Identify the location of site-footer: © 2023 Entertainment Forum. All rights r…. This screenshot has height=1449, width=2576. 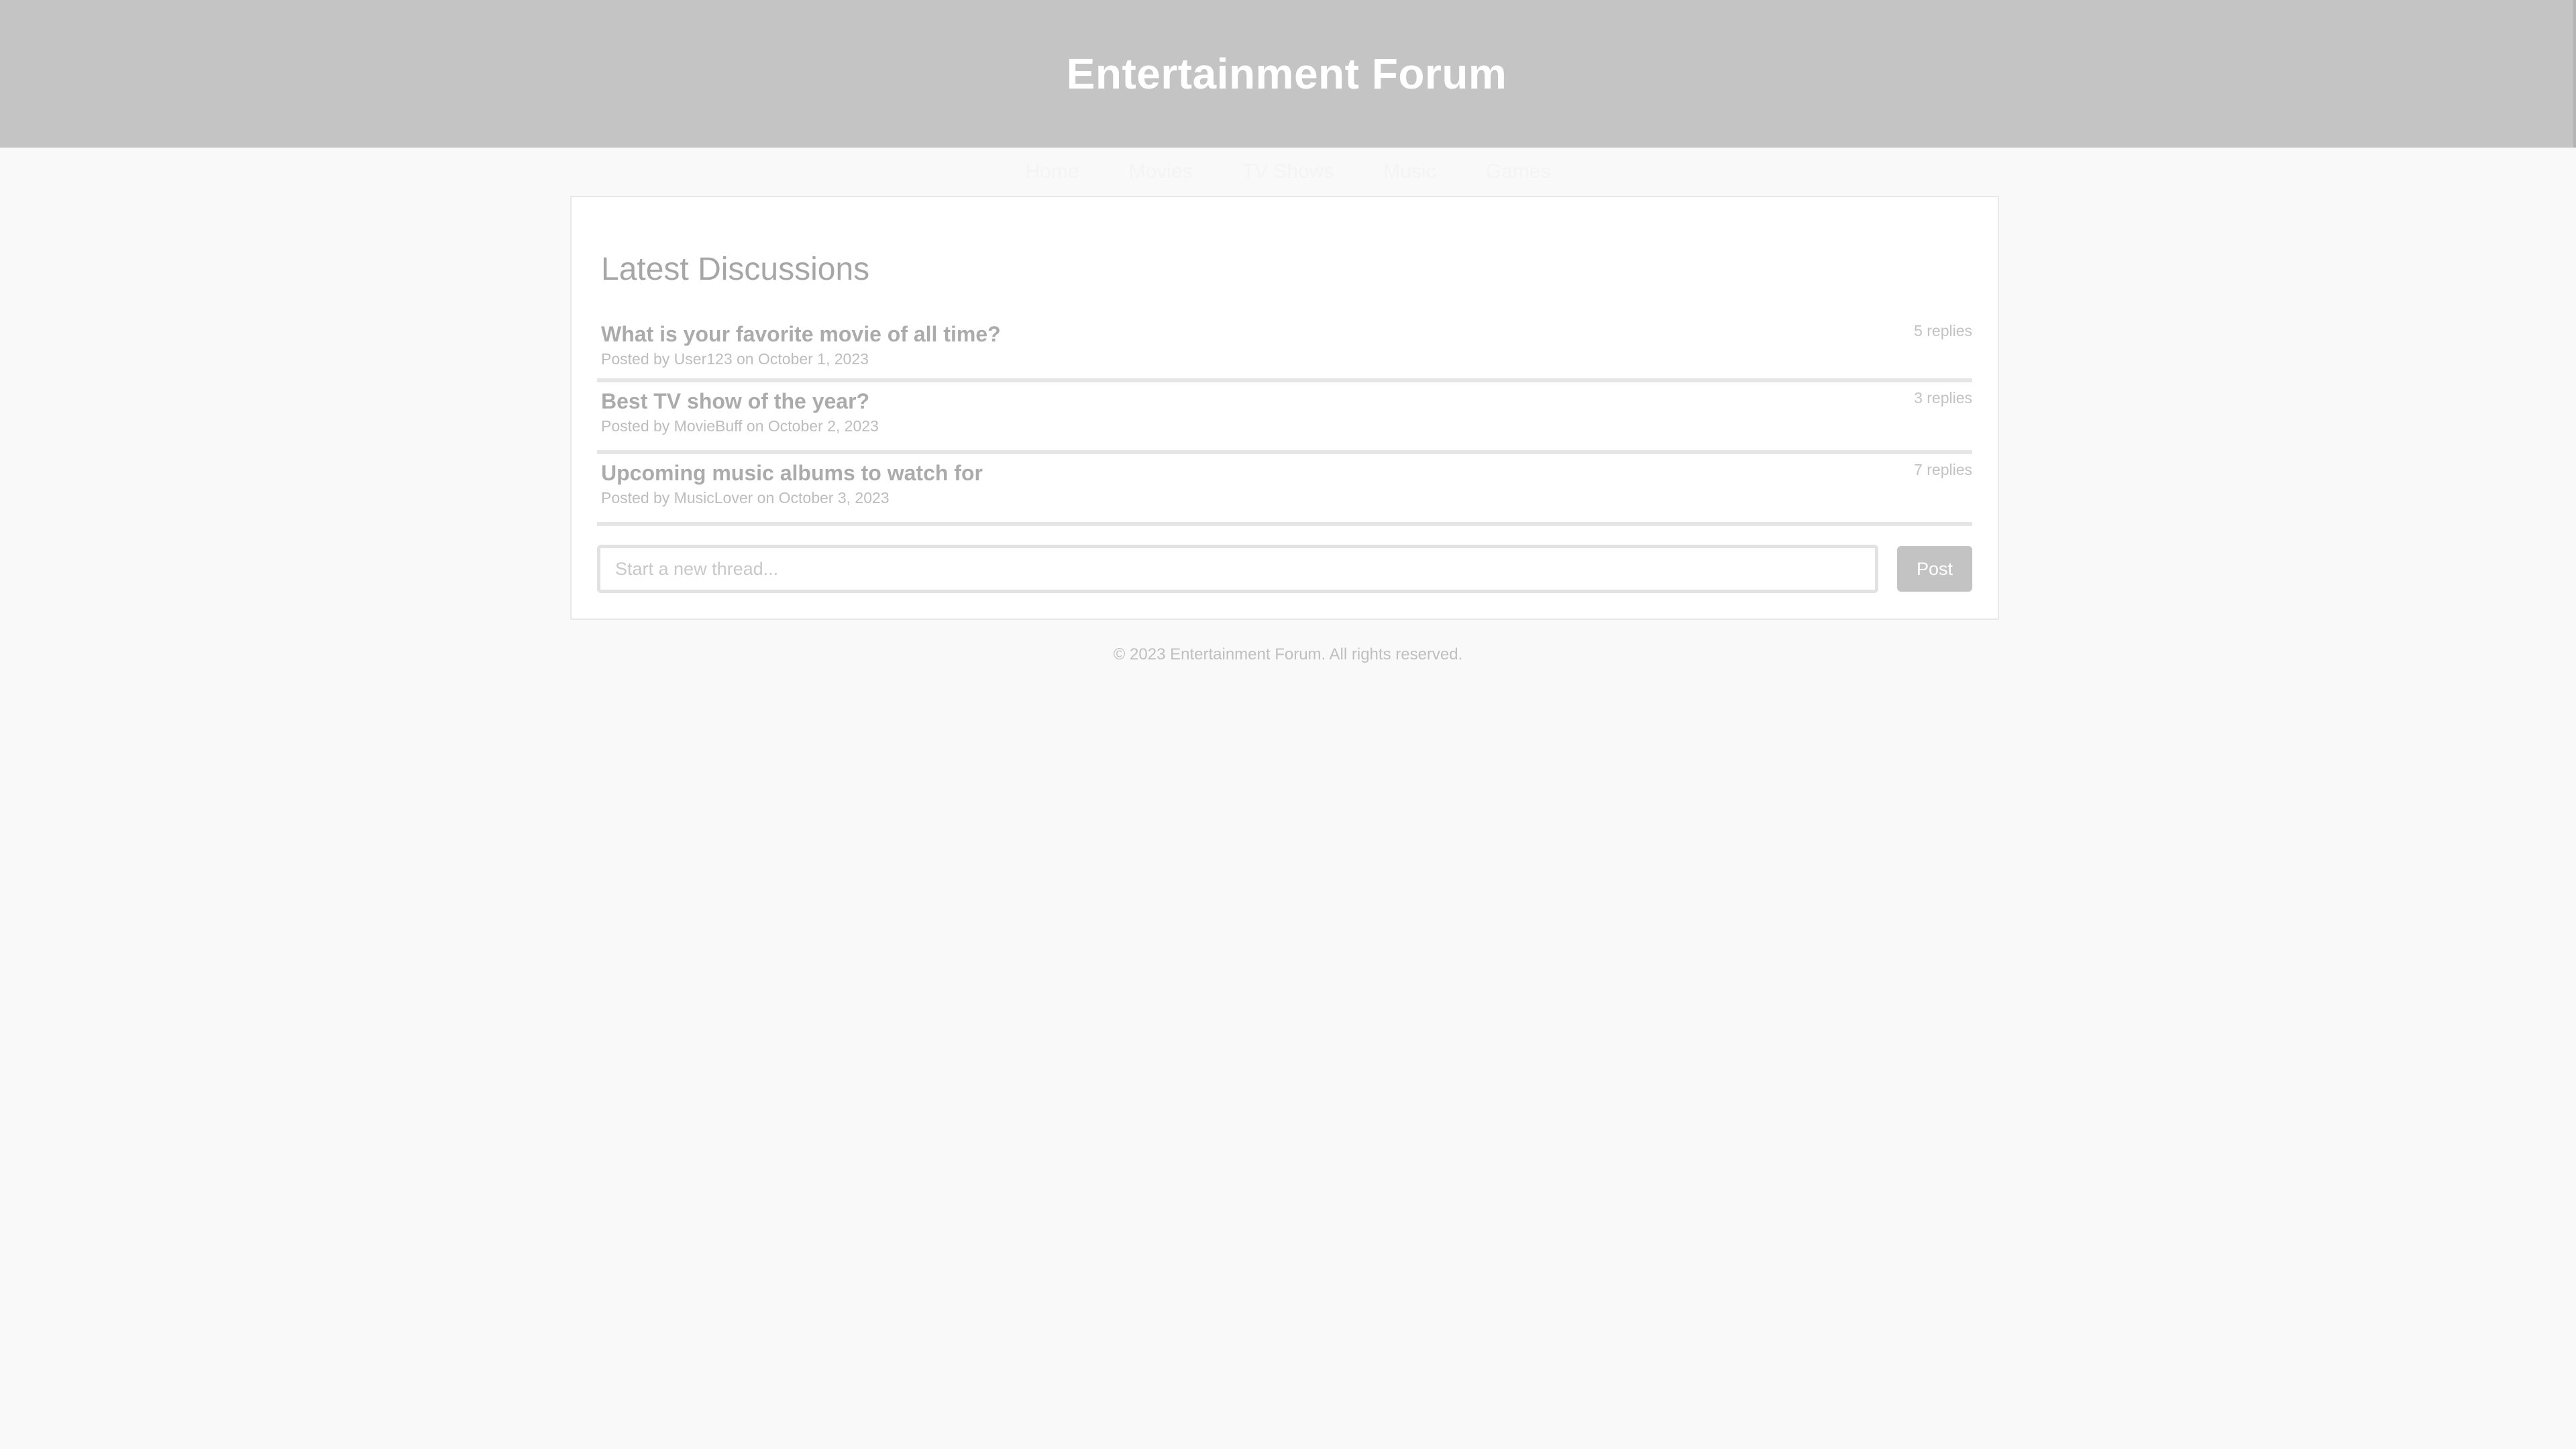
(1288, 654).